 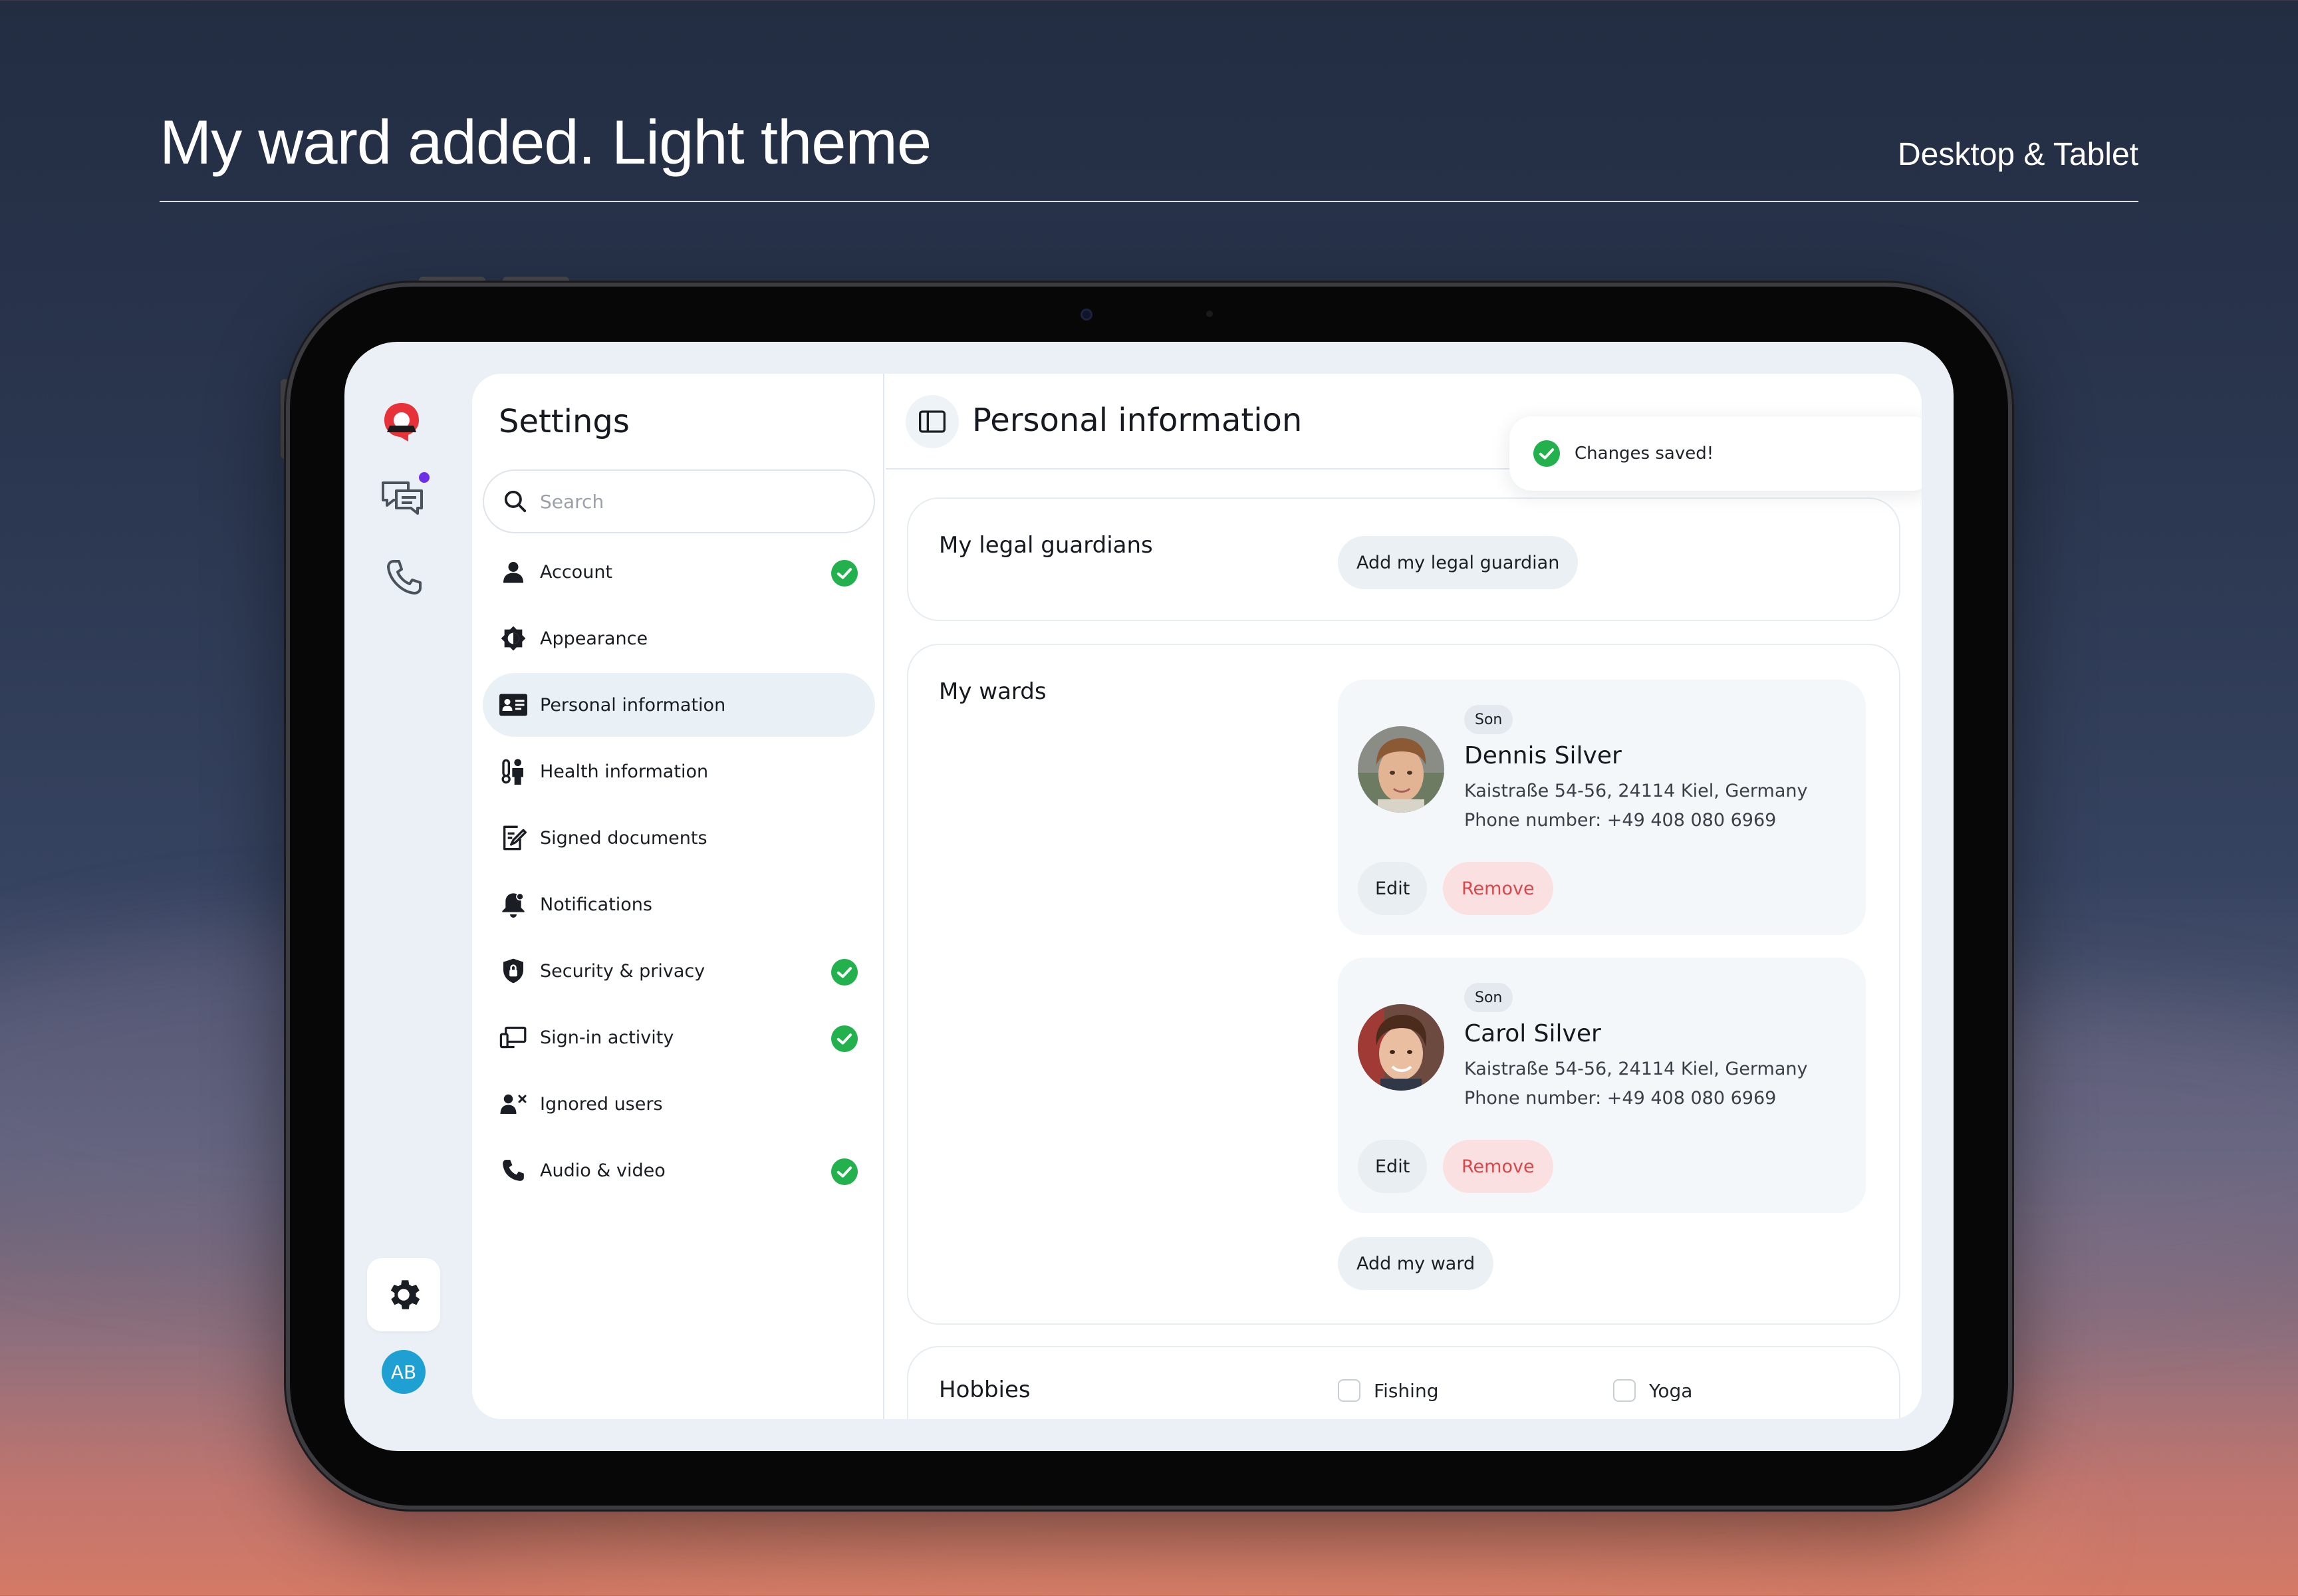 I want to click on menu-item-signed-documents: Signed documents, so click(x=679, y=838).